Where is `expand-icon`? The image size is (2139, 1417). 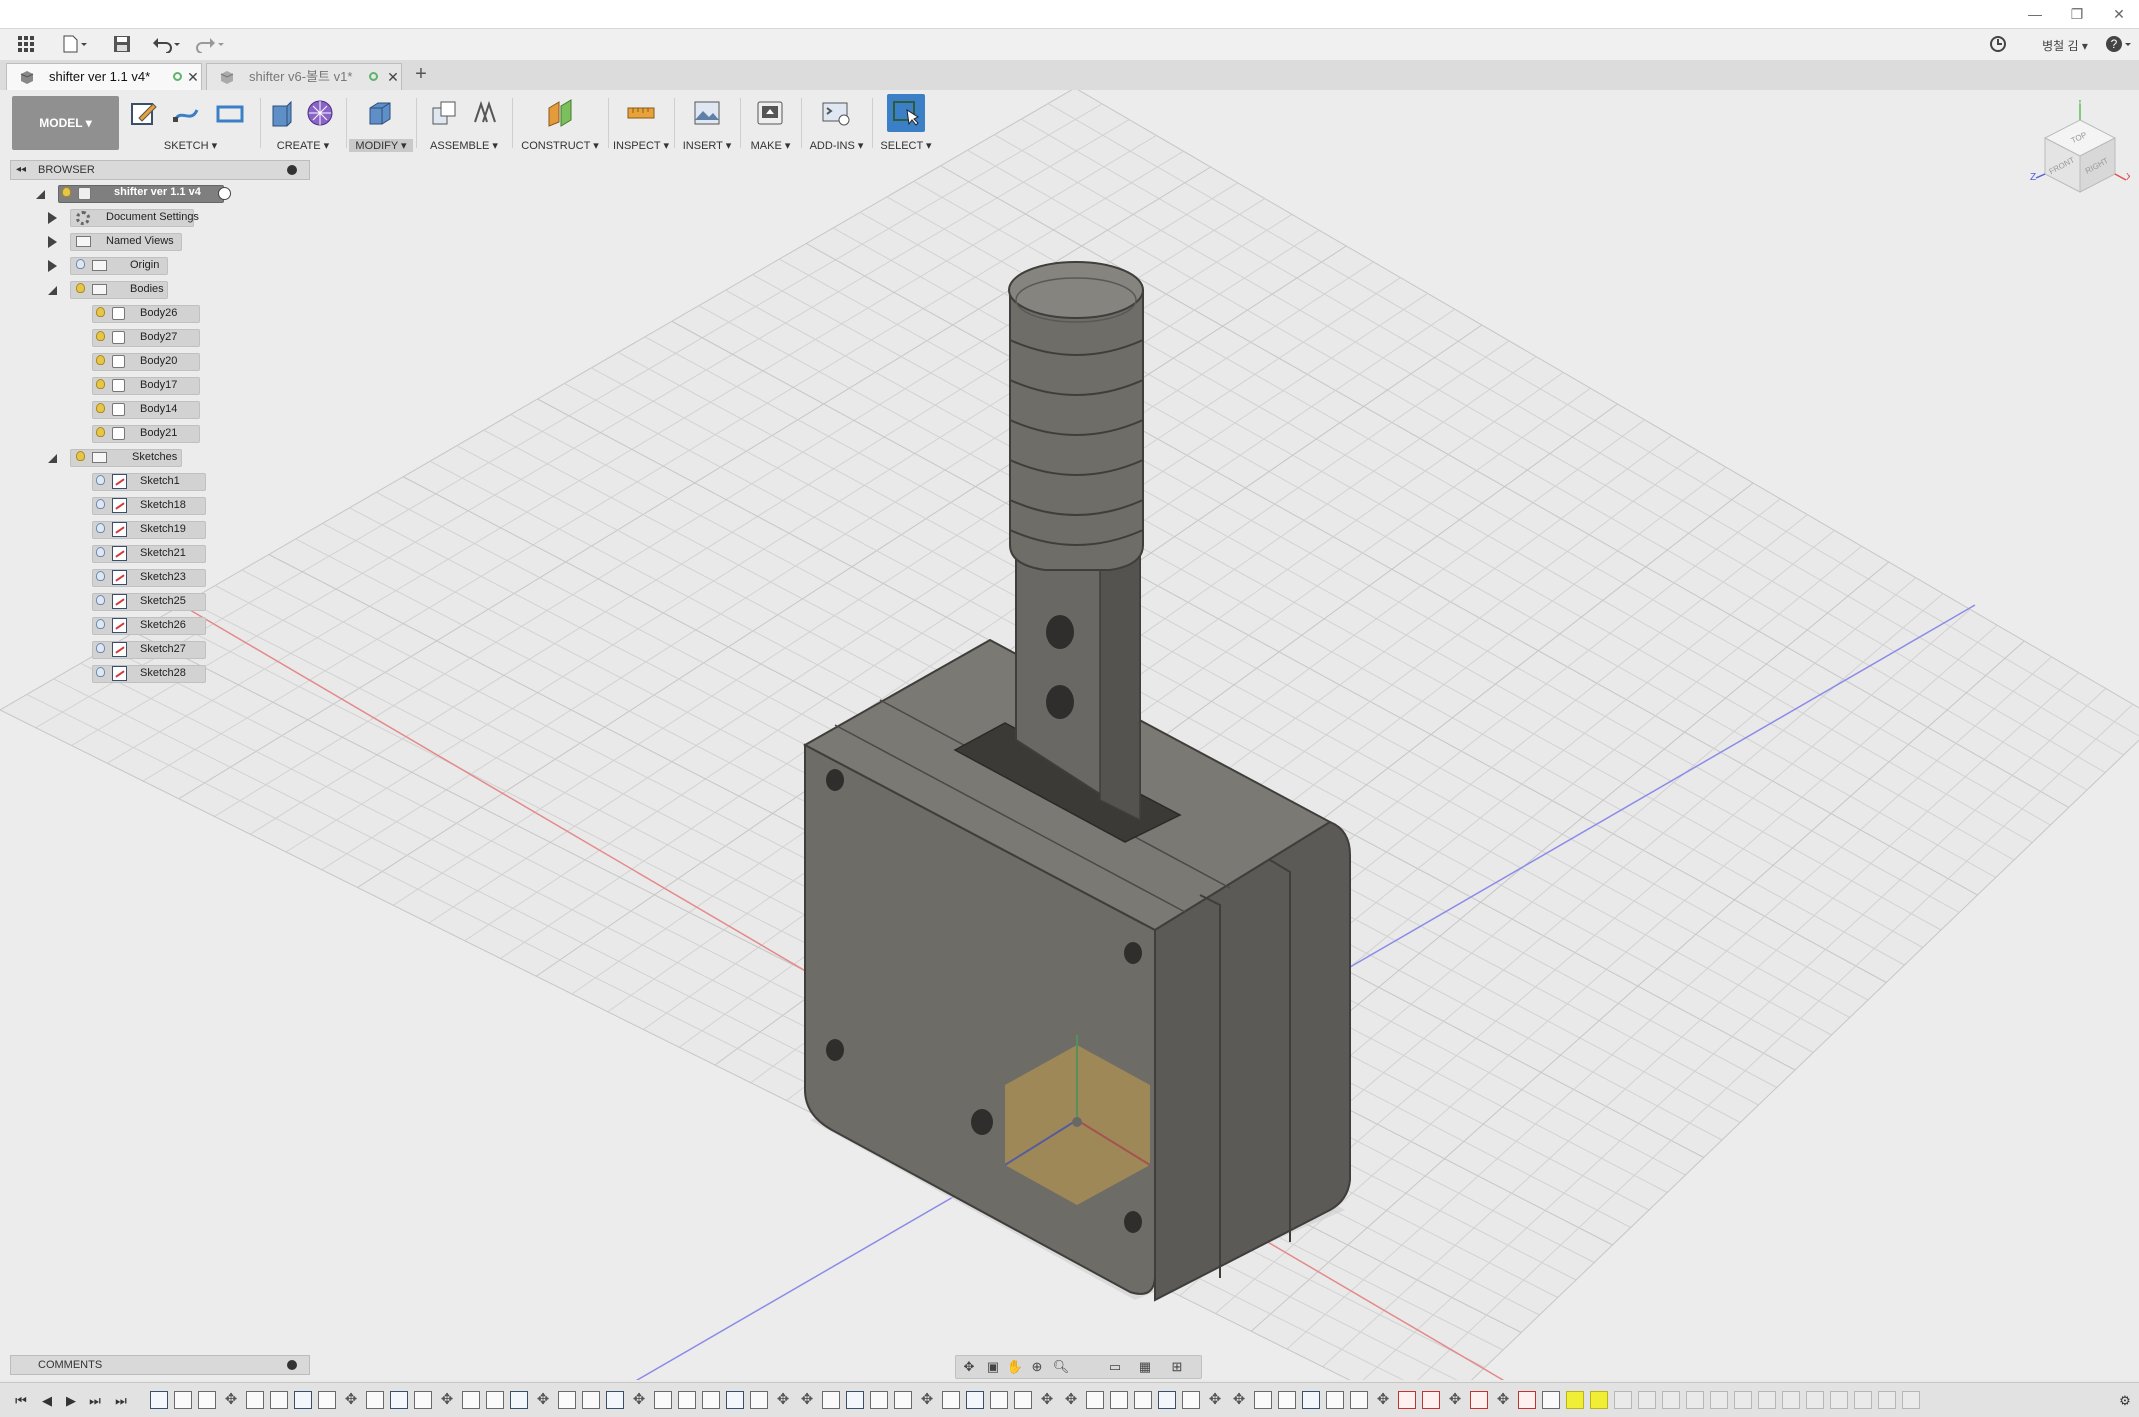 expand-icon is located at coordinates (52, 266).